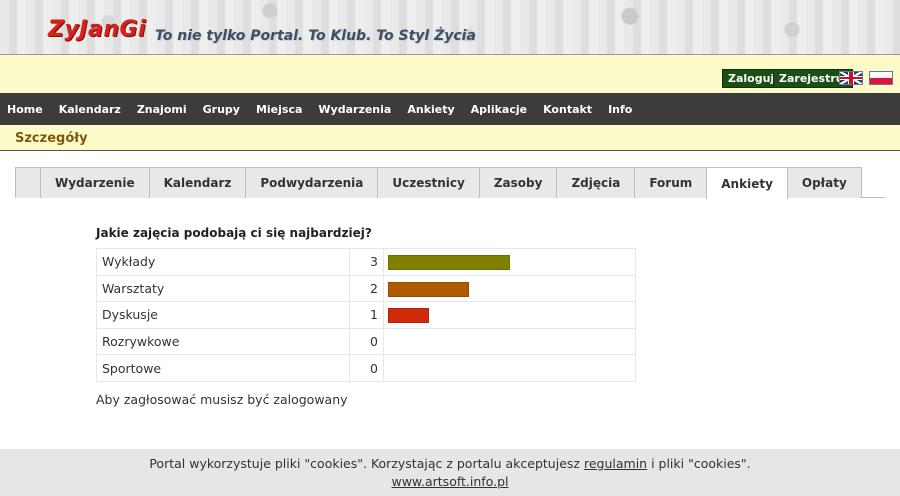 The height and width of the screenshot is (496, 900). I want to click on nav-item-kalendarz: Kalendarz, so click(90, 109).